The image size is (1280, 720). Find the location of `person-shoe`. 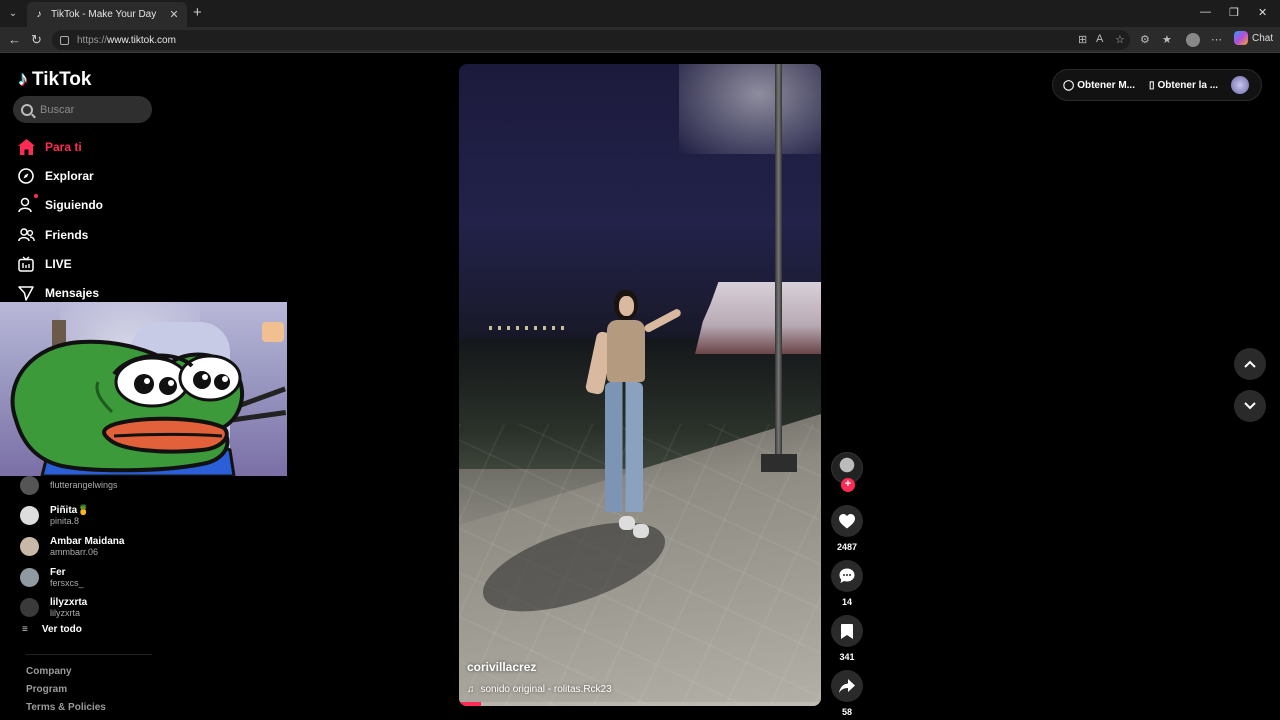

person-shoe is located at coordinates (641, 531).